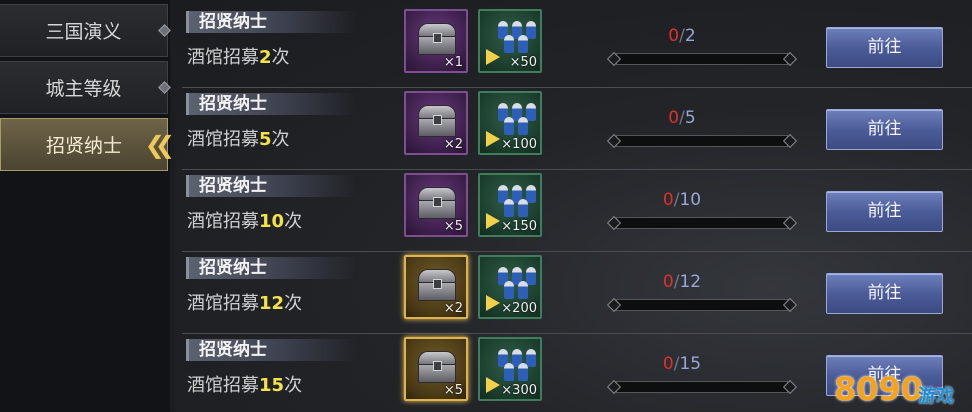 The width and height of the screenshot is (972, 412). What do you see at coordinates (682, 200) in the screenshot?
I see `progress-text: 0/10` at bounding box center [682, 200].